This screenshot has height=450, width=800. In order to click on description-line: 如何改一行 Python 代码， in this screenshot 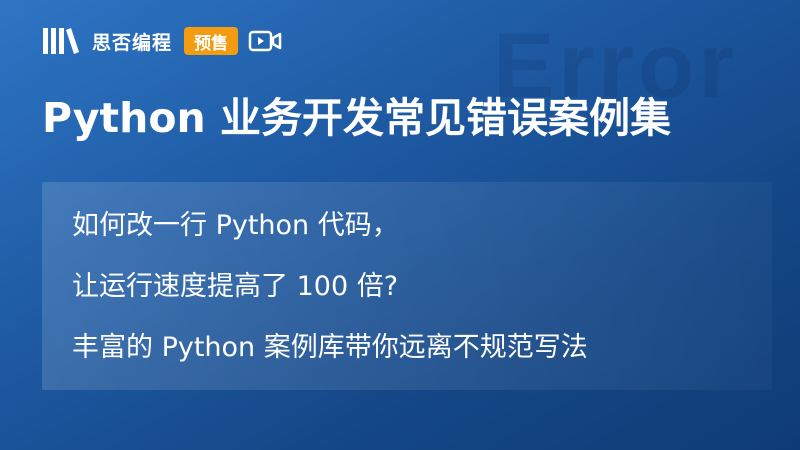, I will do `click(235, 225)`.